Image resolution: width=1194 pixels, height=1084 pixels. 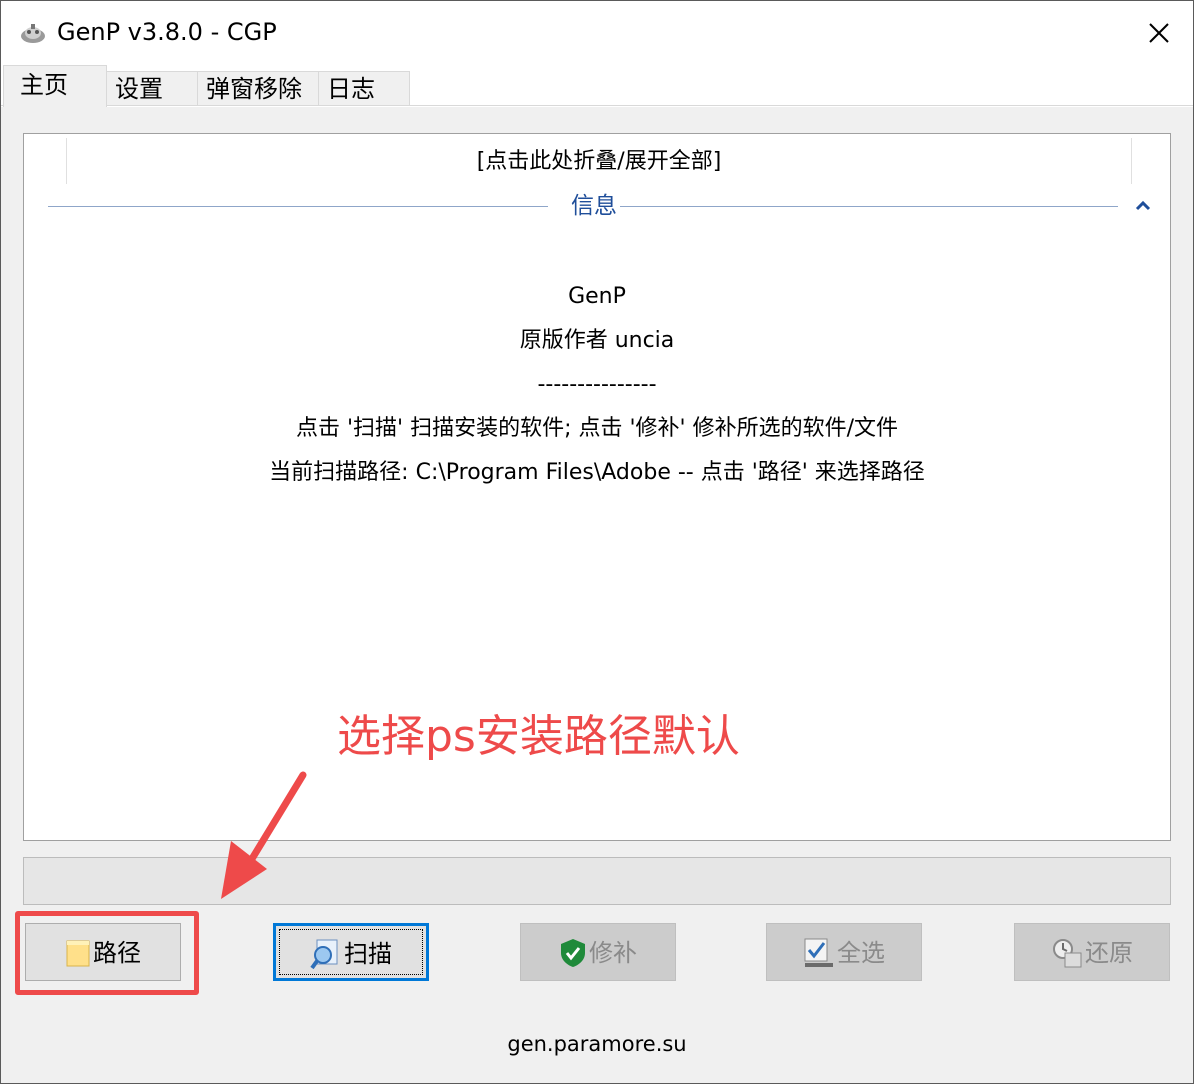 I want to click on tab-label: 主页, so click(x=44, y=85).